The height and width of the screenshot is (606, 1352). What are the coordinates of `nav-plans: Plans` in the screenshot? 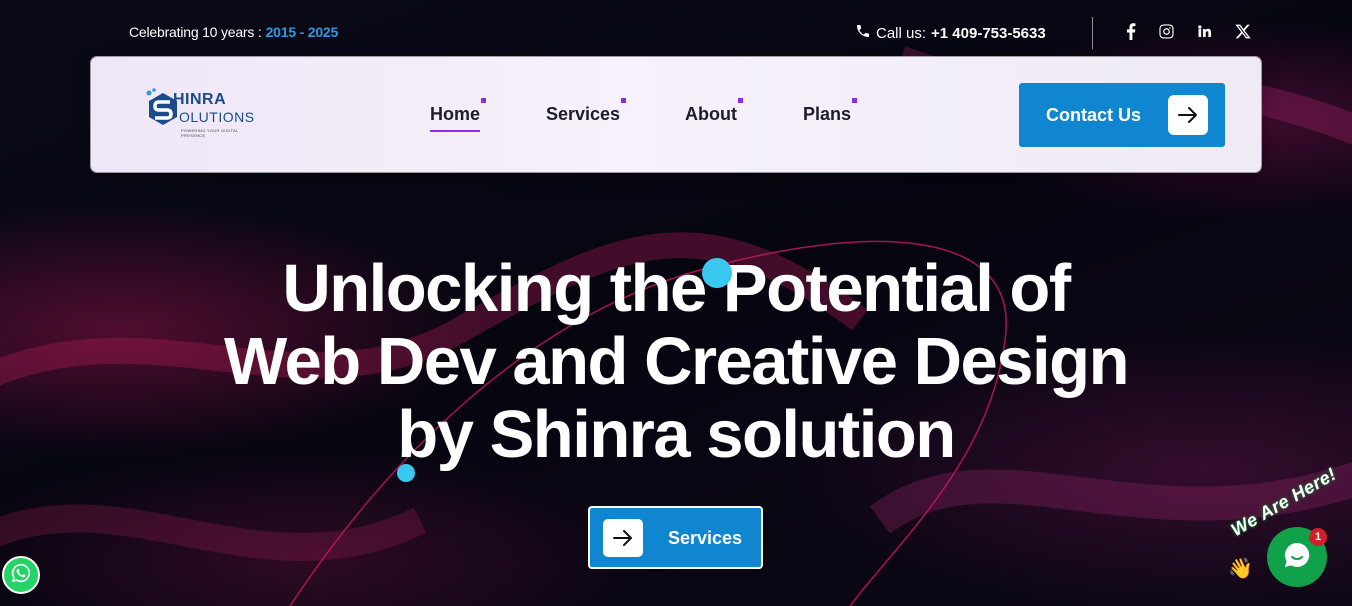 It's located at (830, 111).